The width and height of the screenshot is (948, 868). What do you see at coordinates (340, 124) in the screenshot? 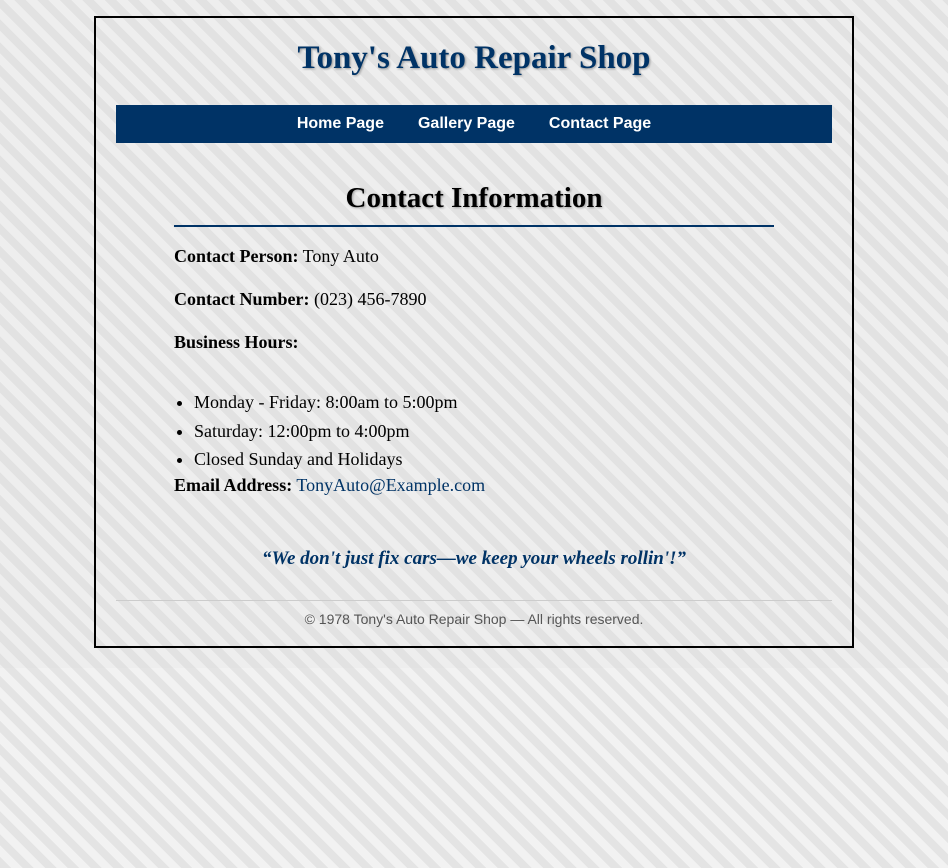
I see `nav-link-home: Home Page` at bounding box center [340, 124].